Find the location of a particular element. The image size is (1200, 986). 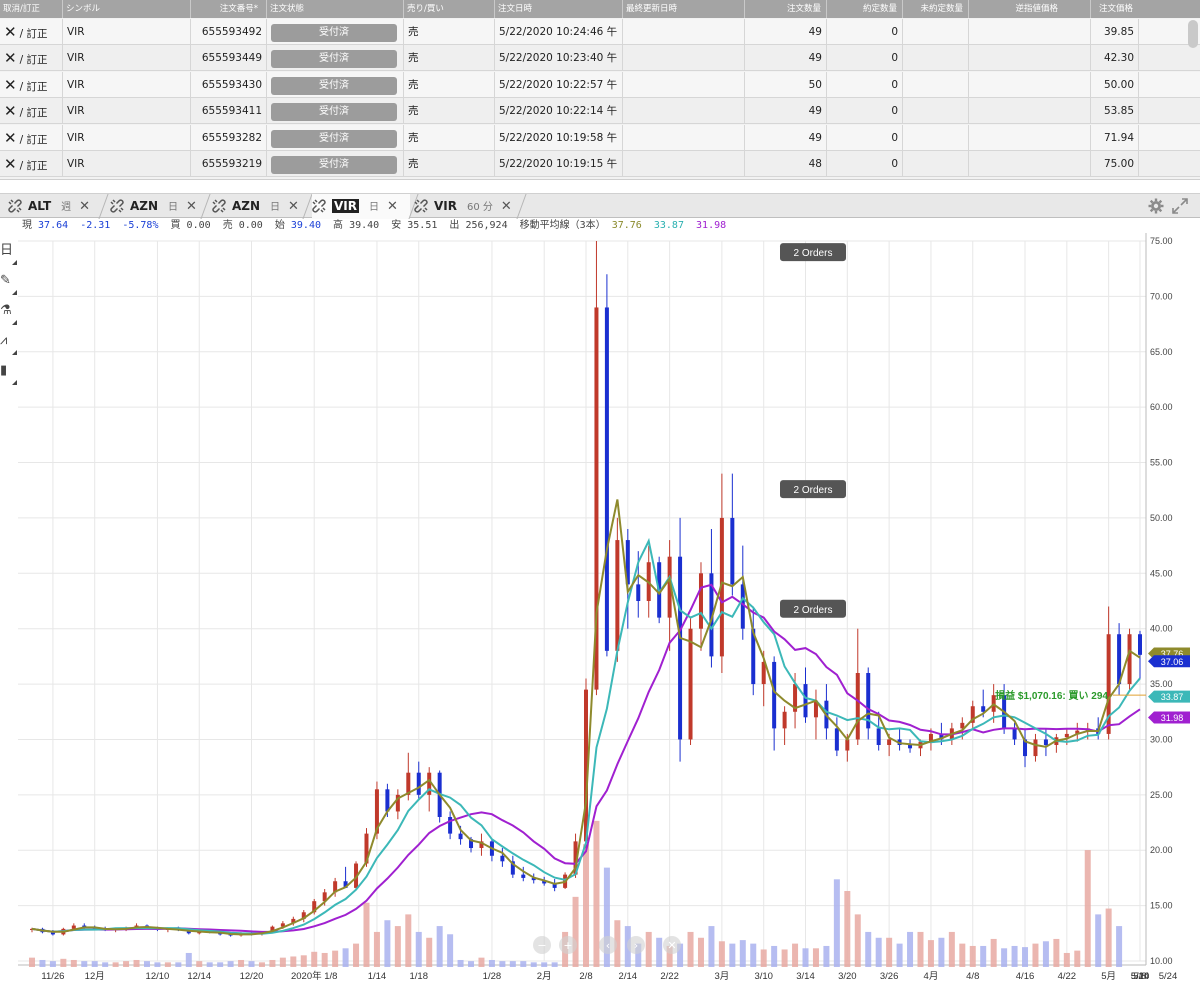

header-filled: 約定数量 is located at coordinates (863, 9).